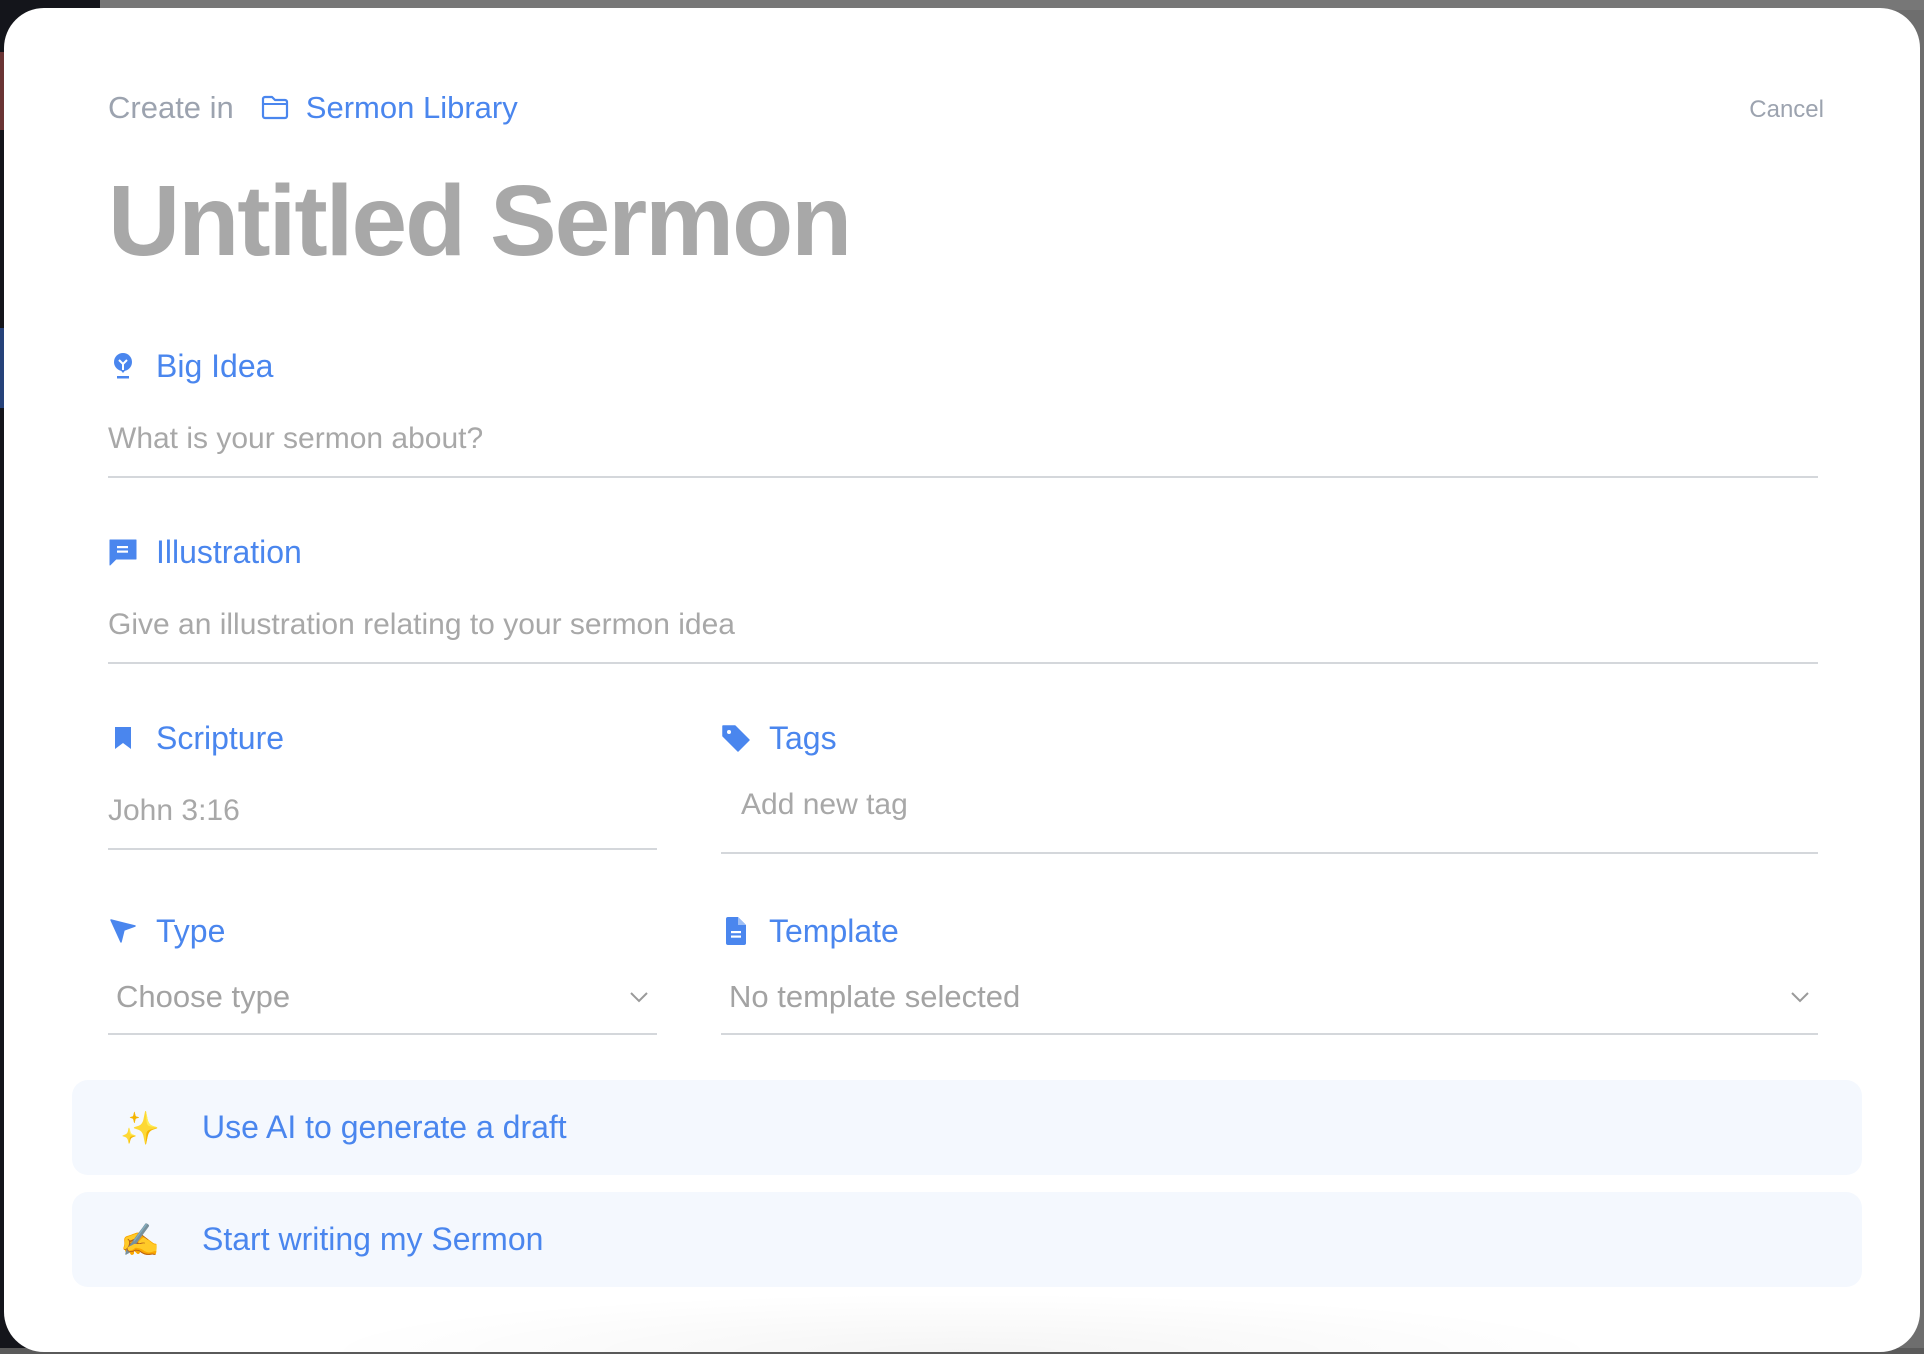 The image size is (1924, 1354). What do you see at coordinates (967, 1239) in the screenshot?
I see `start-writing-button: ✍️ Start writing my Sermon` at bounding box center [967, 1239].